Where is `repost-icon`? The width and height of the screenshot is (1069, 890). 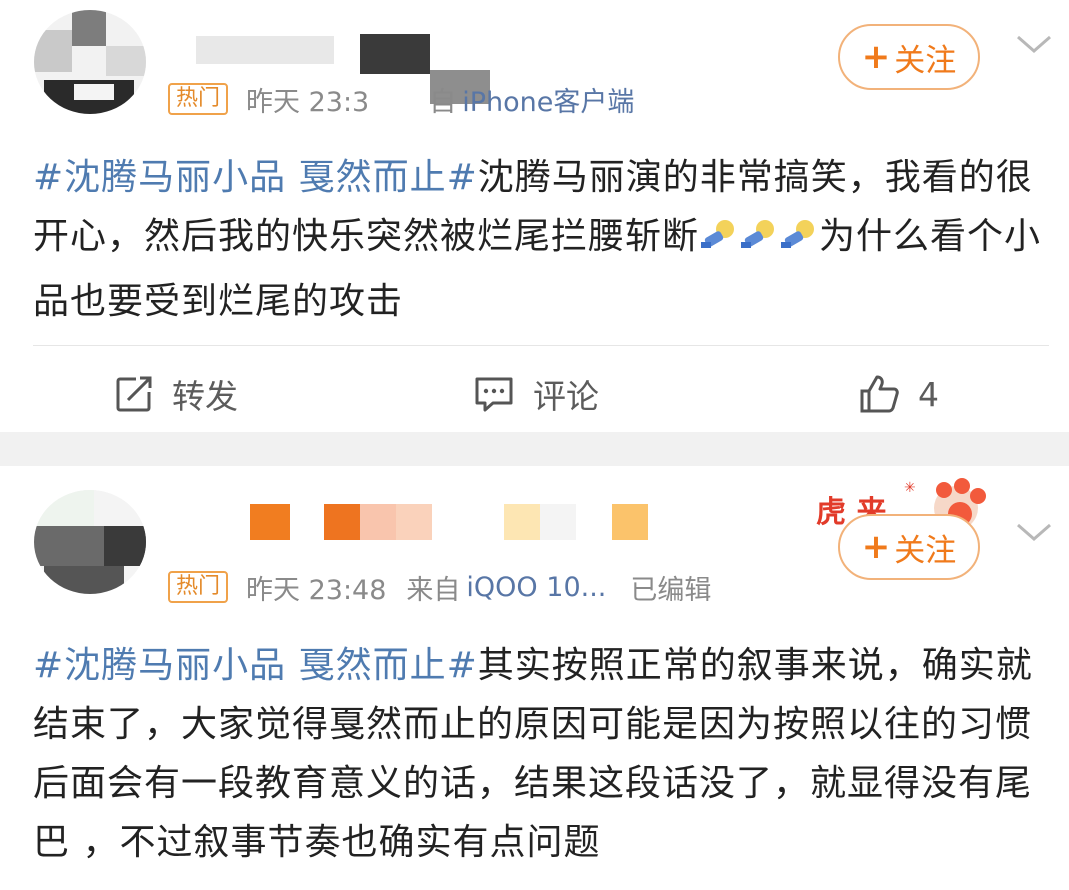 repost-icon is located at coordinates (134, 394).